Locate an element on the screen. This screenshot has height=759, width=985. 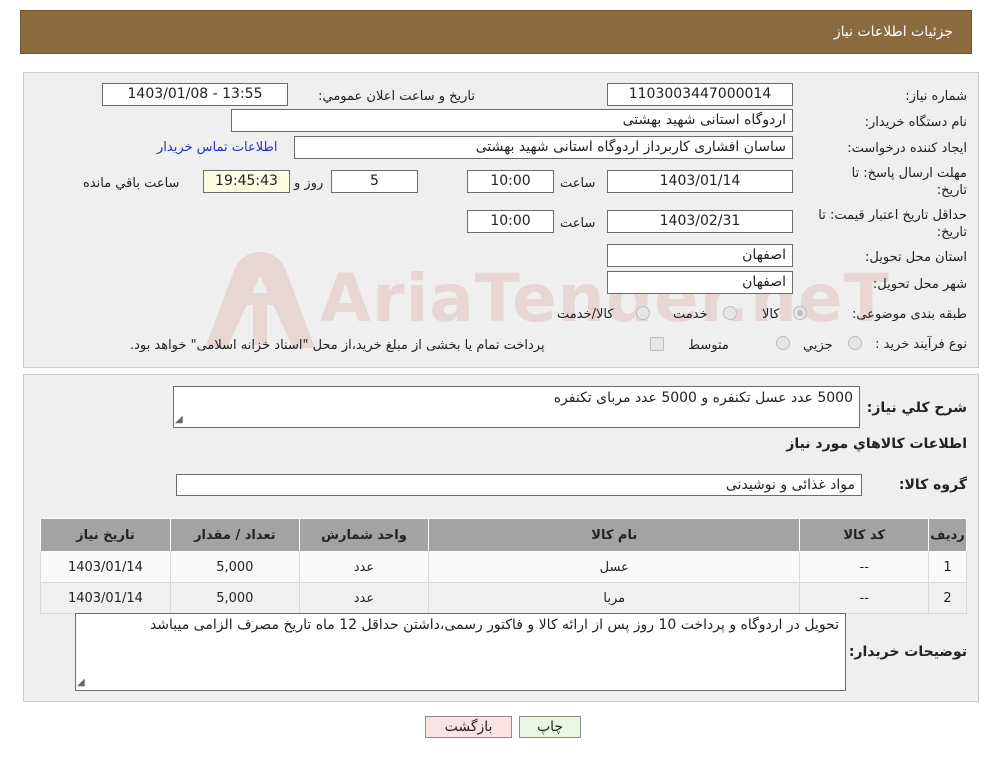
cell-name: عسل is located at coordinates (614, 567).